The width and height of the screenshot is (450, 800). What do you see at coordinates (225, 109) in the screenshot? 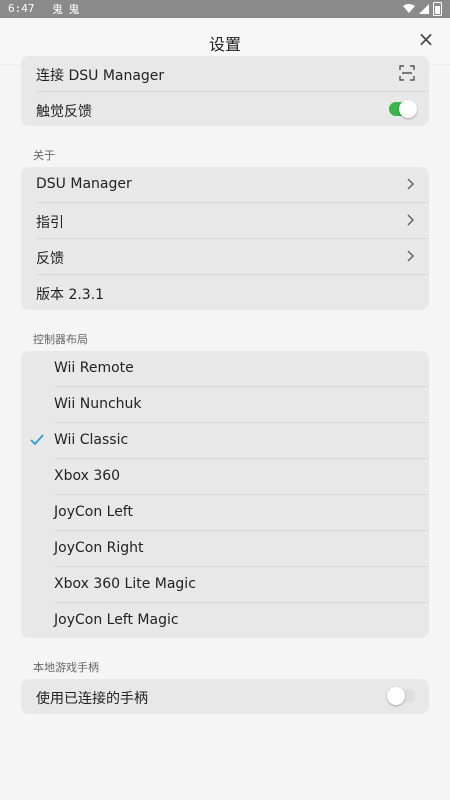
I see `haptic-feedback-row: 触觉反馈` at bounding box center [225, 109].